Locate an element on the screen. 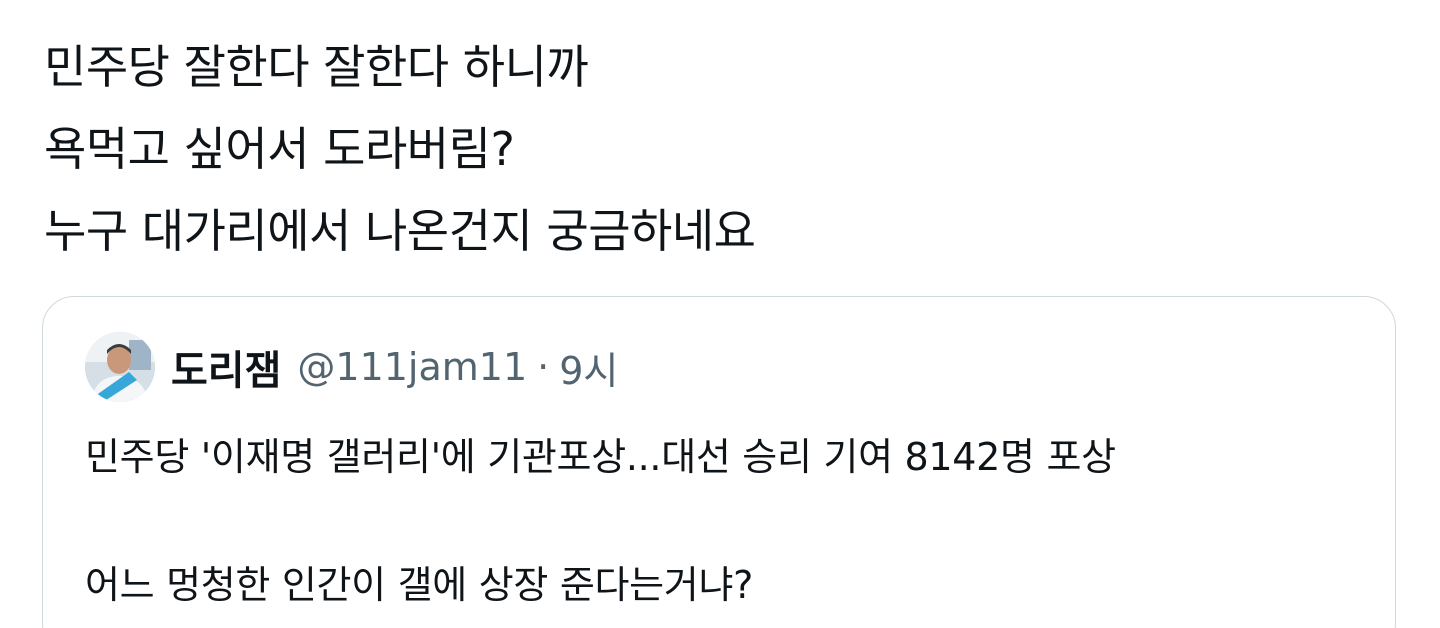 The height and width of the screenshot is (628, 1440). avatar-image is located at coordinates (120, 367).